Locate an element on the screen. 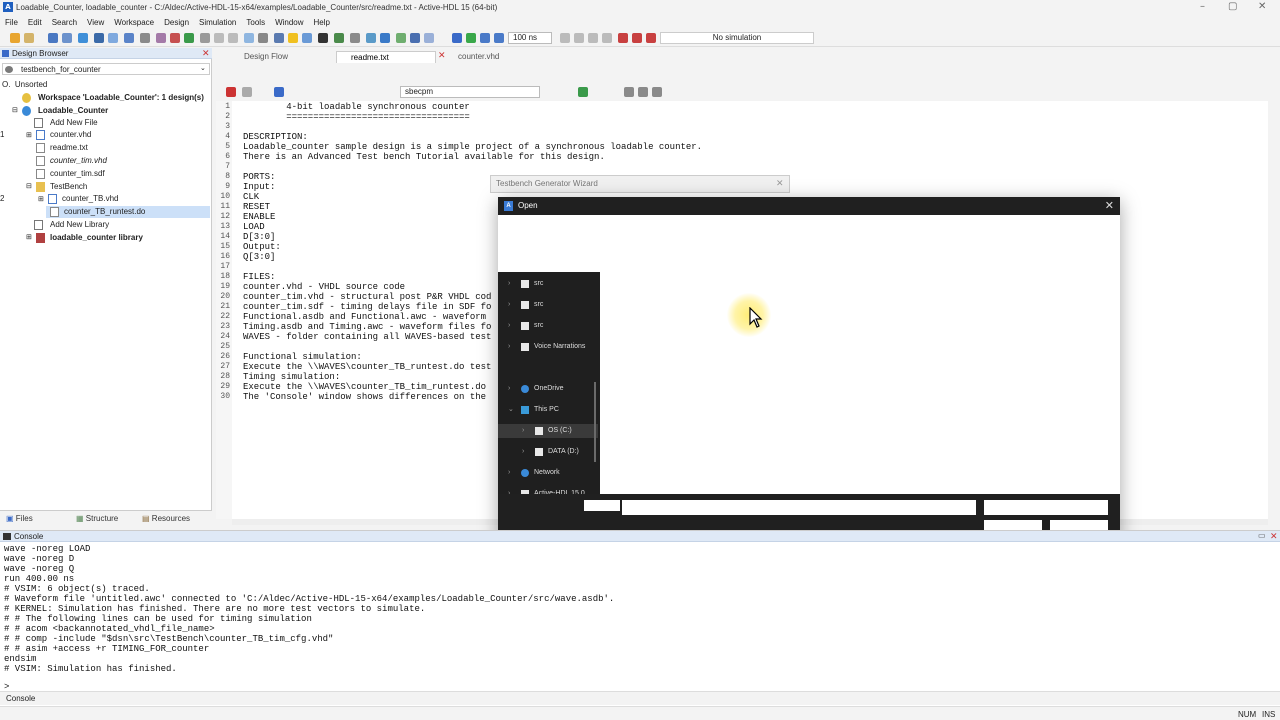 The height and width of the screenshot is (720, 1280). settings-icon is located at coordinates (263, 38).